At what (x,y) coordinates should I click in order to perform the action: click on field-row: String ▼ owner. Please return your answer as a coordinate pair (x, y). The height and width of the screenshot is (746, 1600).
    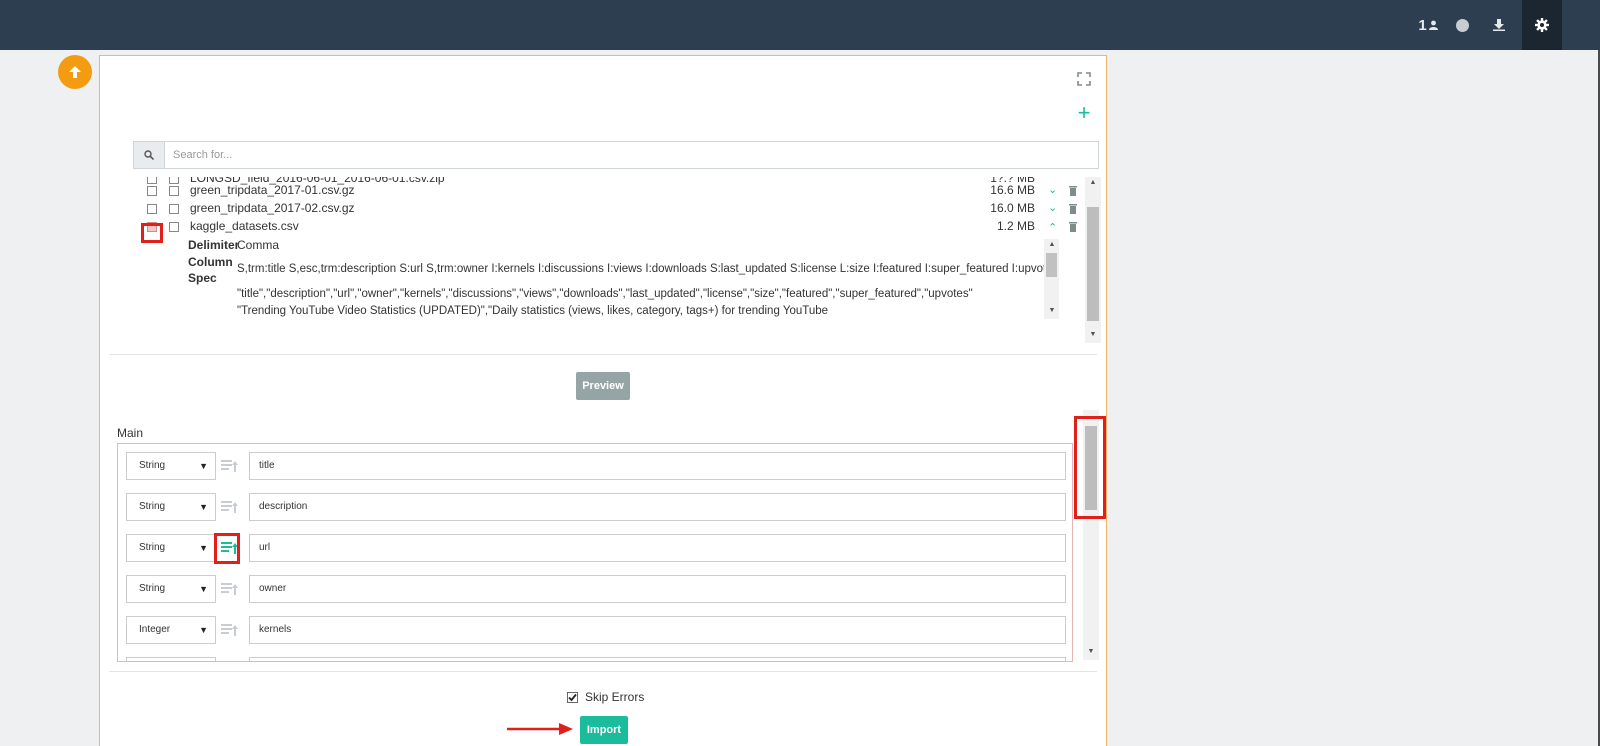
    Looking at the image, I should click on (596, 590).